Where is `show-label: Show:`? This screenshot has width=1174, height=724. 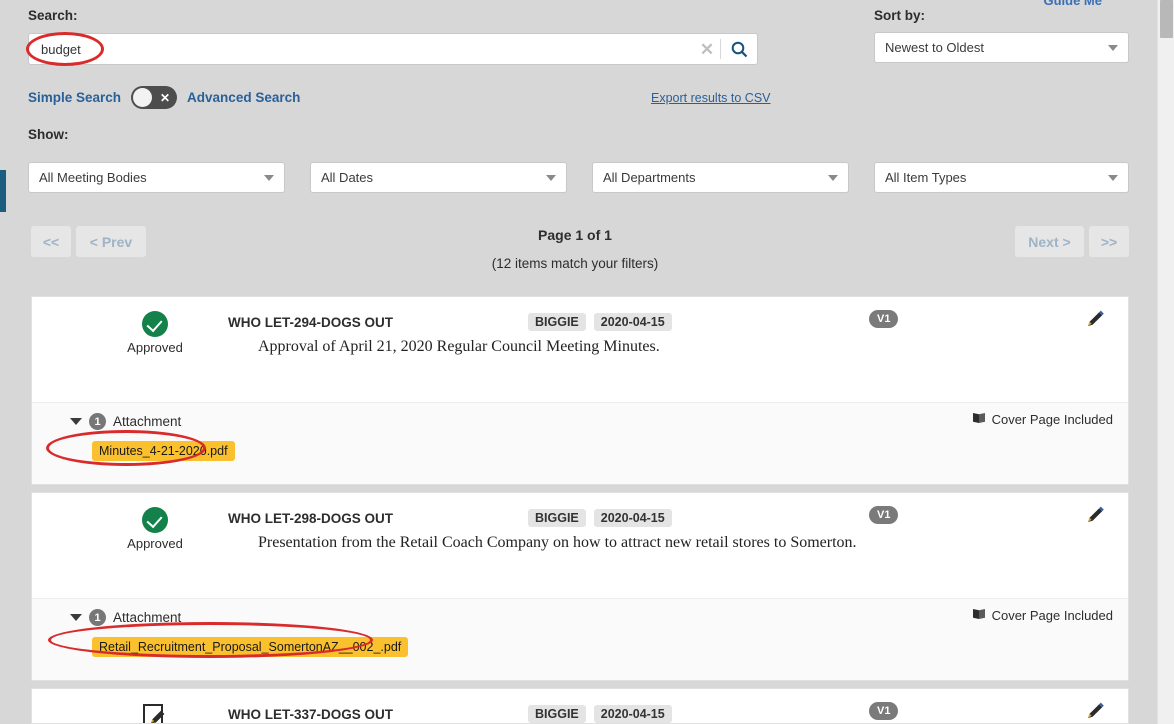
show-label: Show: is located at coordinates (48, 134).